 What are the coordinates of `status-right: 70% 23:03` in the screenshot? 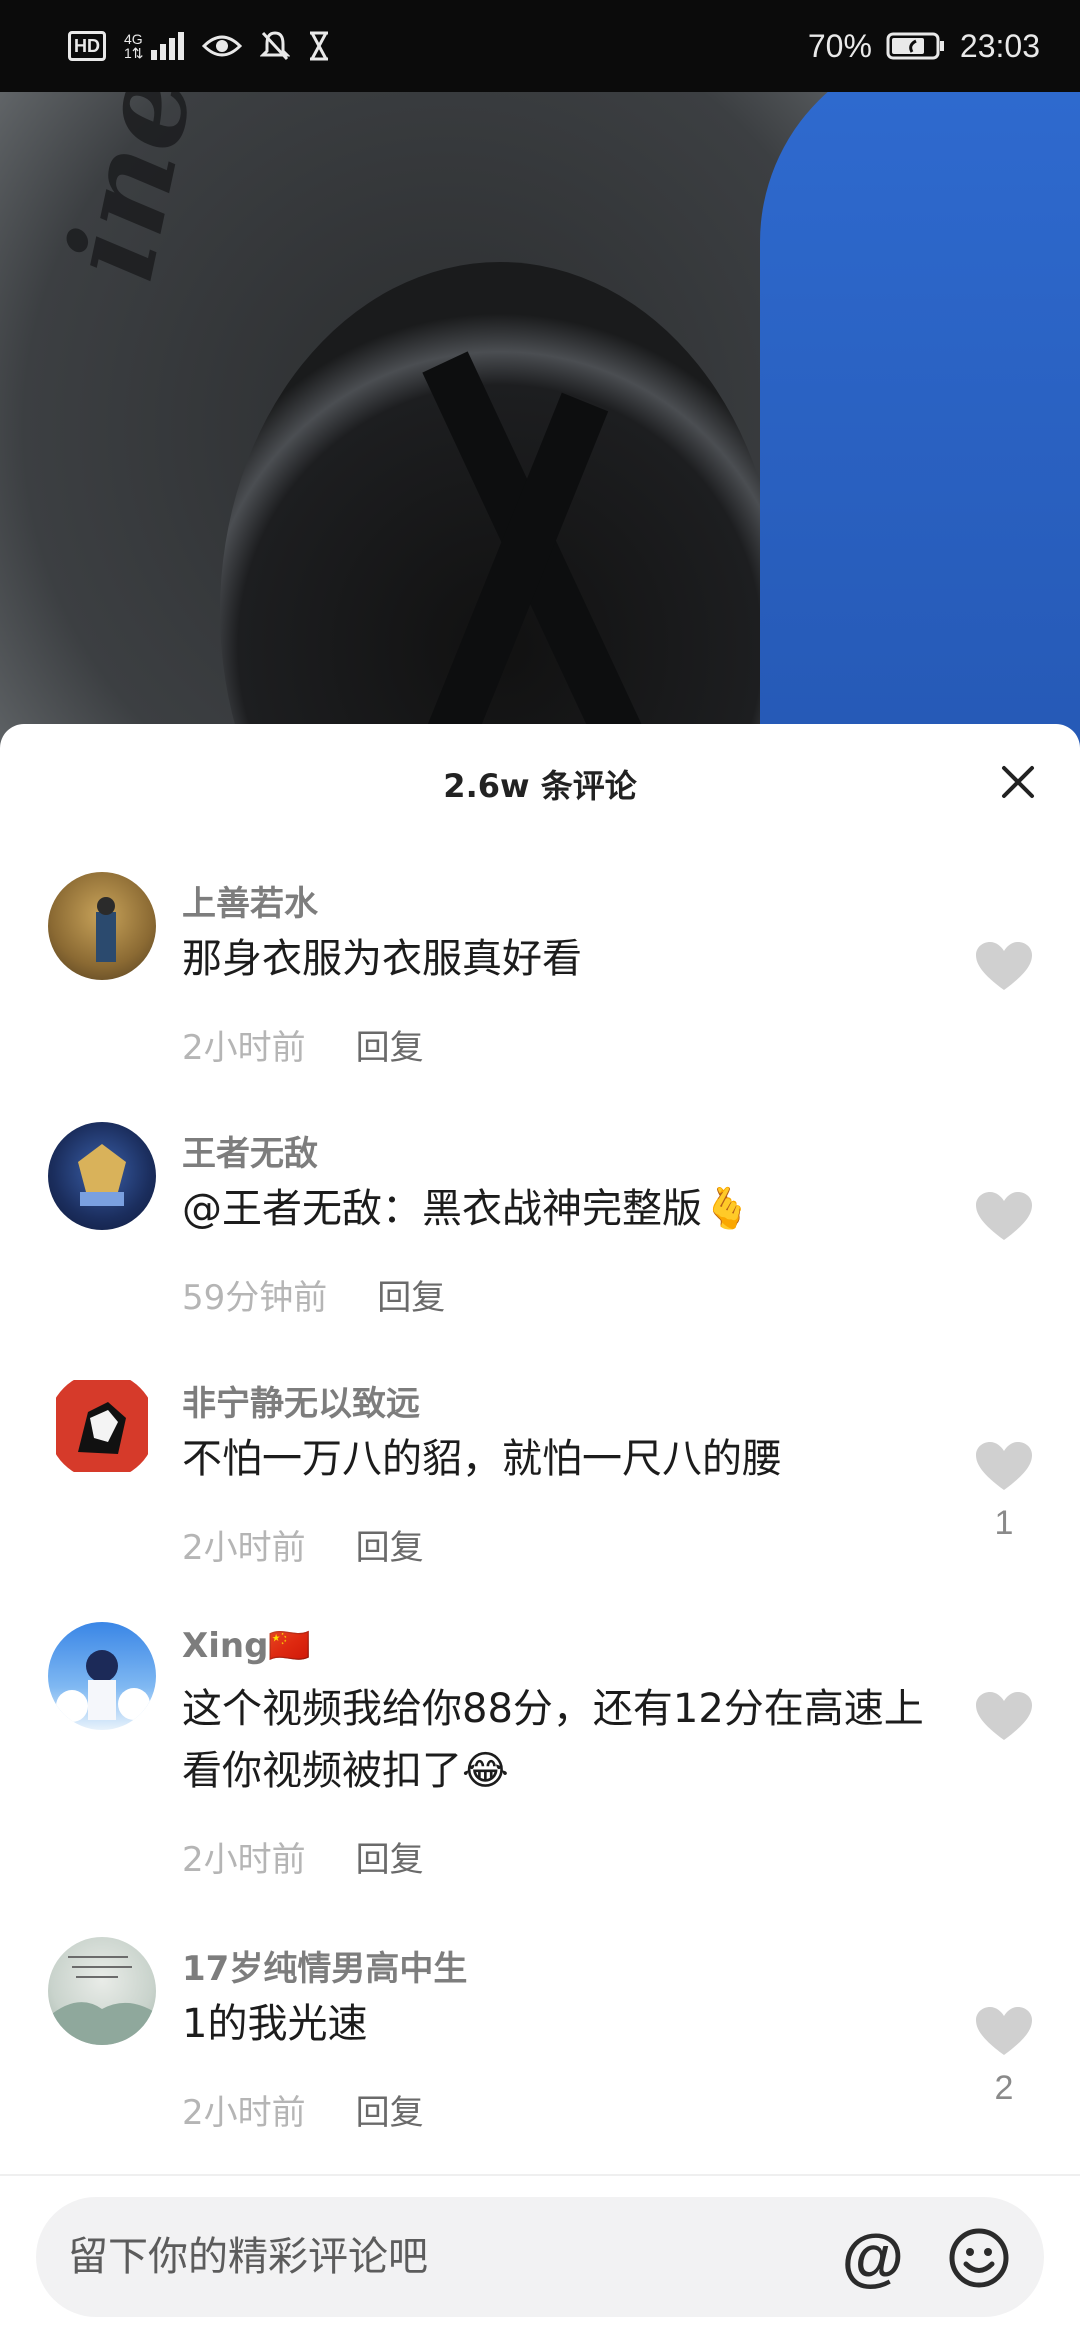 It's located at (924, 46).